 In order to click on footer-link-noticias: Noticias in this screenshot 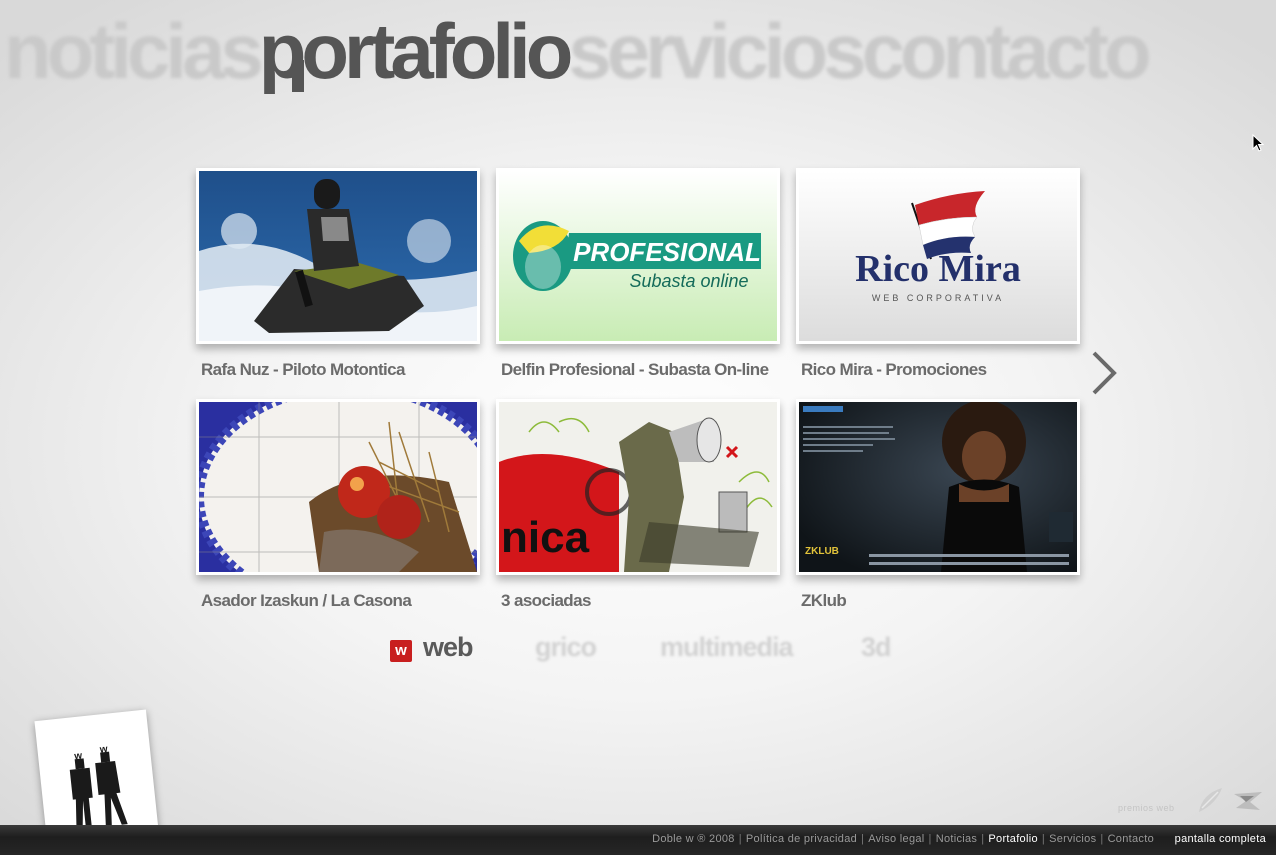, I will do `click(957, 839)`.